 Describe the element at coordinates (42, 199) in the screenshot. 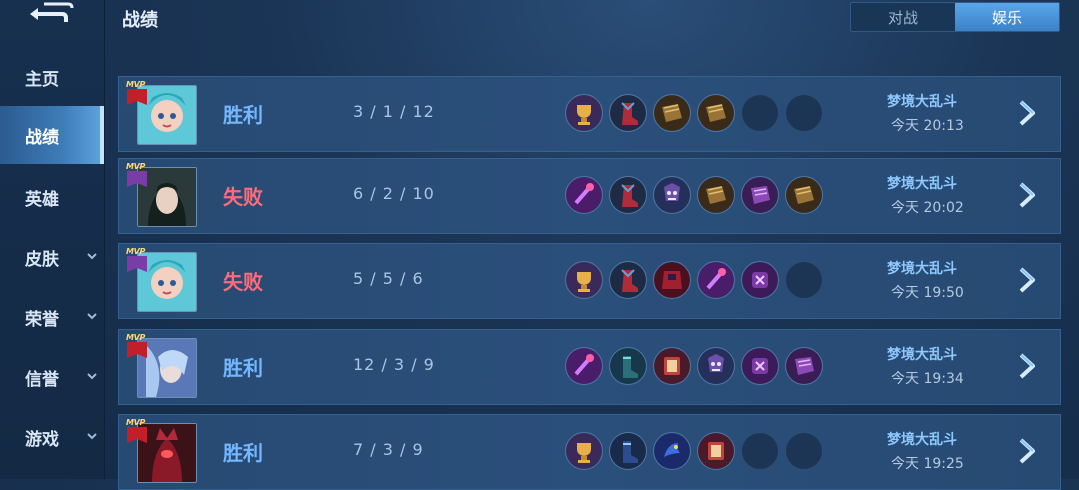

I see `sidebar-item-label: 英雄` at that location.